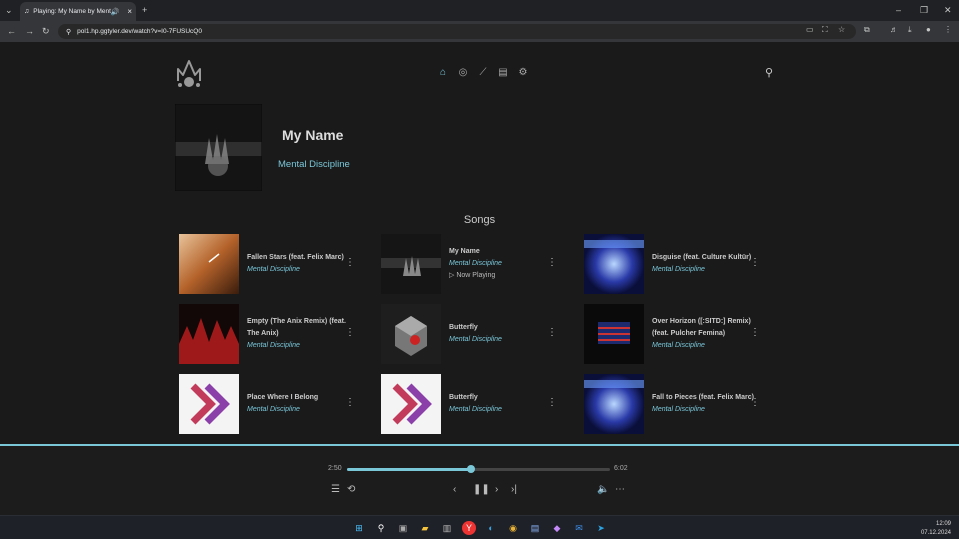  What do you see at coordinates (351, 490) in the screenshot?
I see `repeat-icon: ⟲` at bounding box center [351, 490].